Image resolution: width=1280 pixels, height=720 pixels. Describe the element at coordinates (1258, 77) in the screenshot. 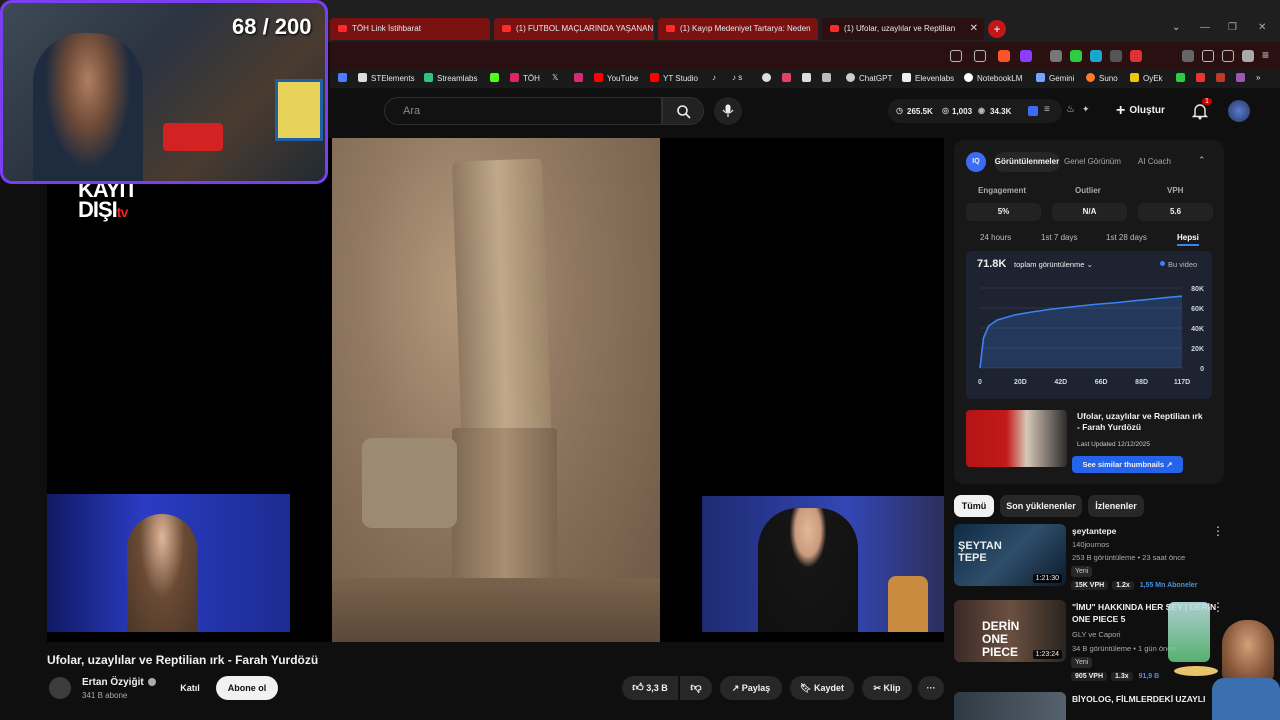

I see `more-bookmarks-icon: »` at that location.